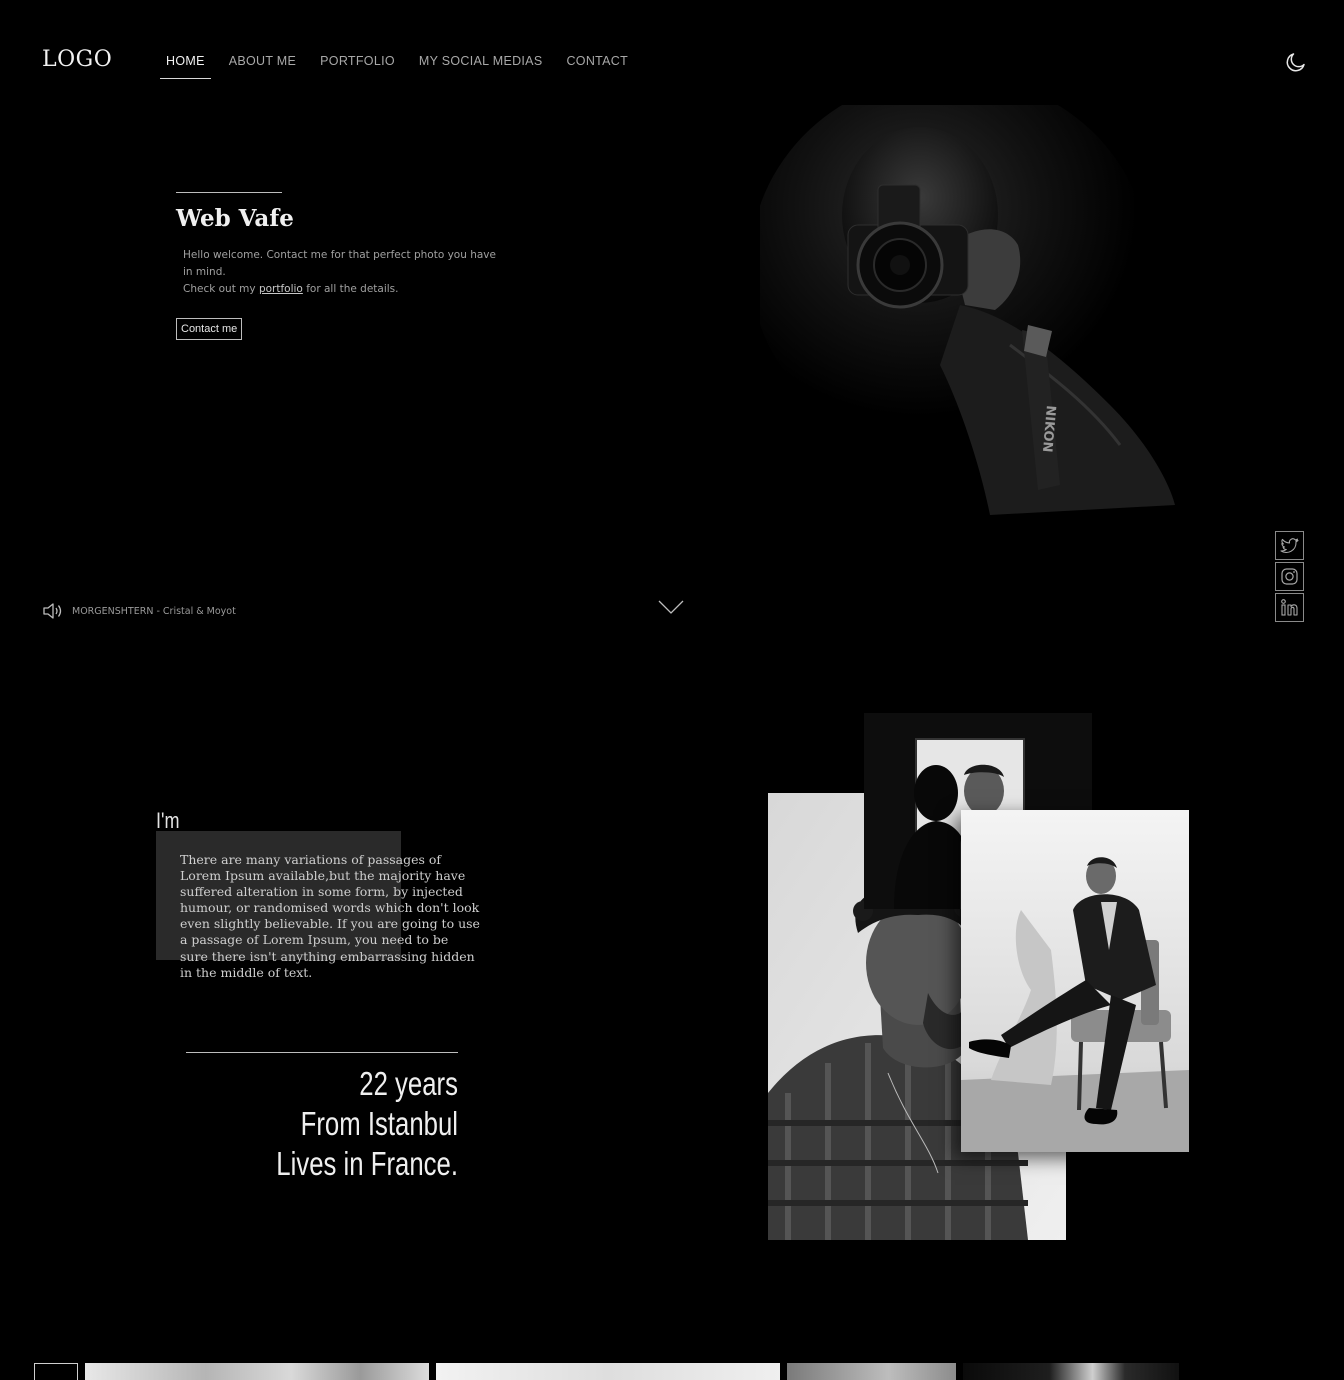 Image resolution: width=1344 pixels, height=1380 pixels. Describe the element at coordinates (367, 1163) in the screenshot. I see `fact-residence: Lives in France.` at that location.